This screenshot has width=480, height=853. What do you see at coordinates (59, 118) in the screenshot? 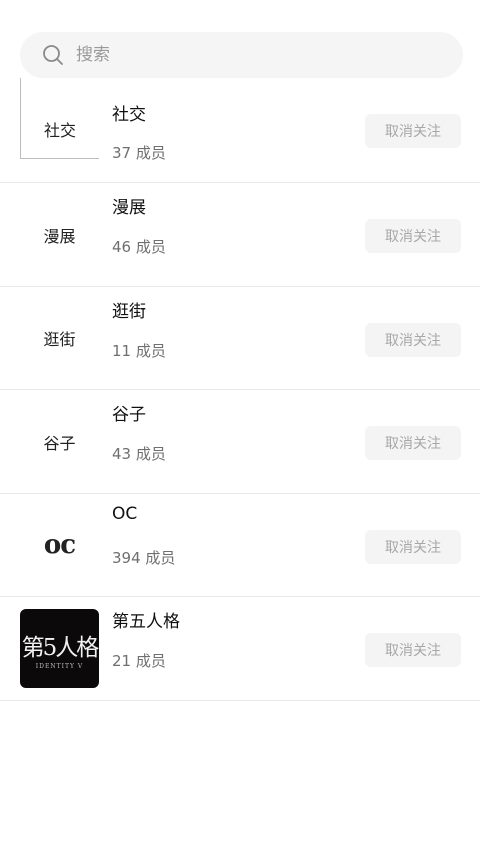
I see `group-thumbnail: 社交` at bounding box center [59, 118].